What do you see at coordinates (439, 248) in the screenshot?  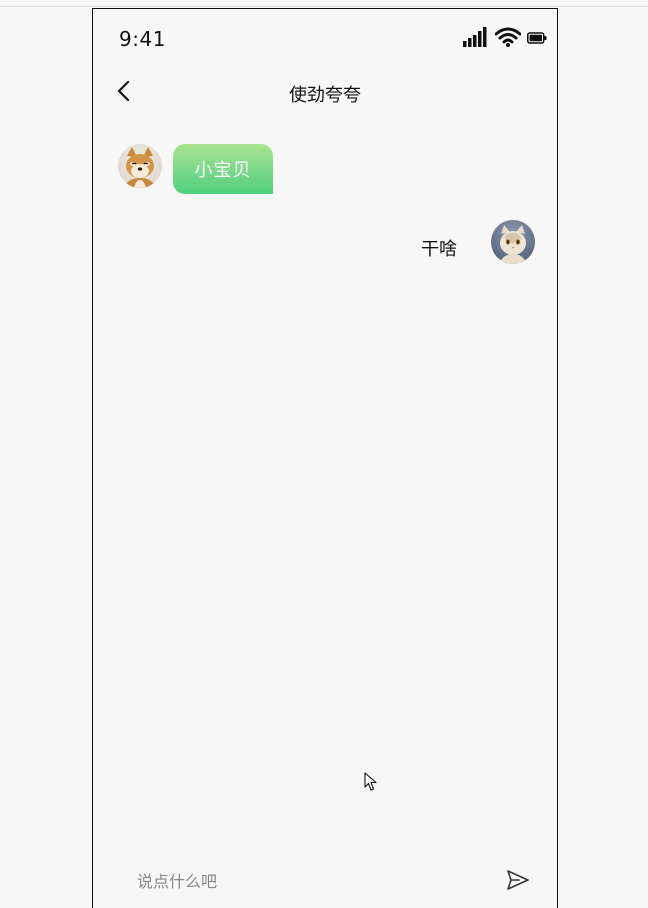 I see `message-sent-text: 干啥` at bounding box center [439, 248].